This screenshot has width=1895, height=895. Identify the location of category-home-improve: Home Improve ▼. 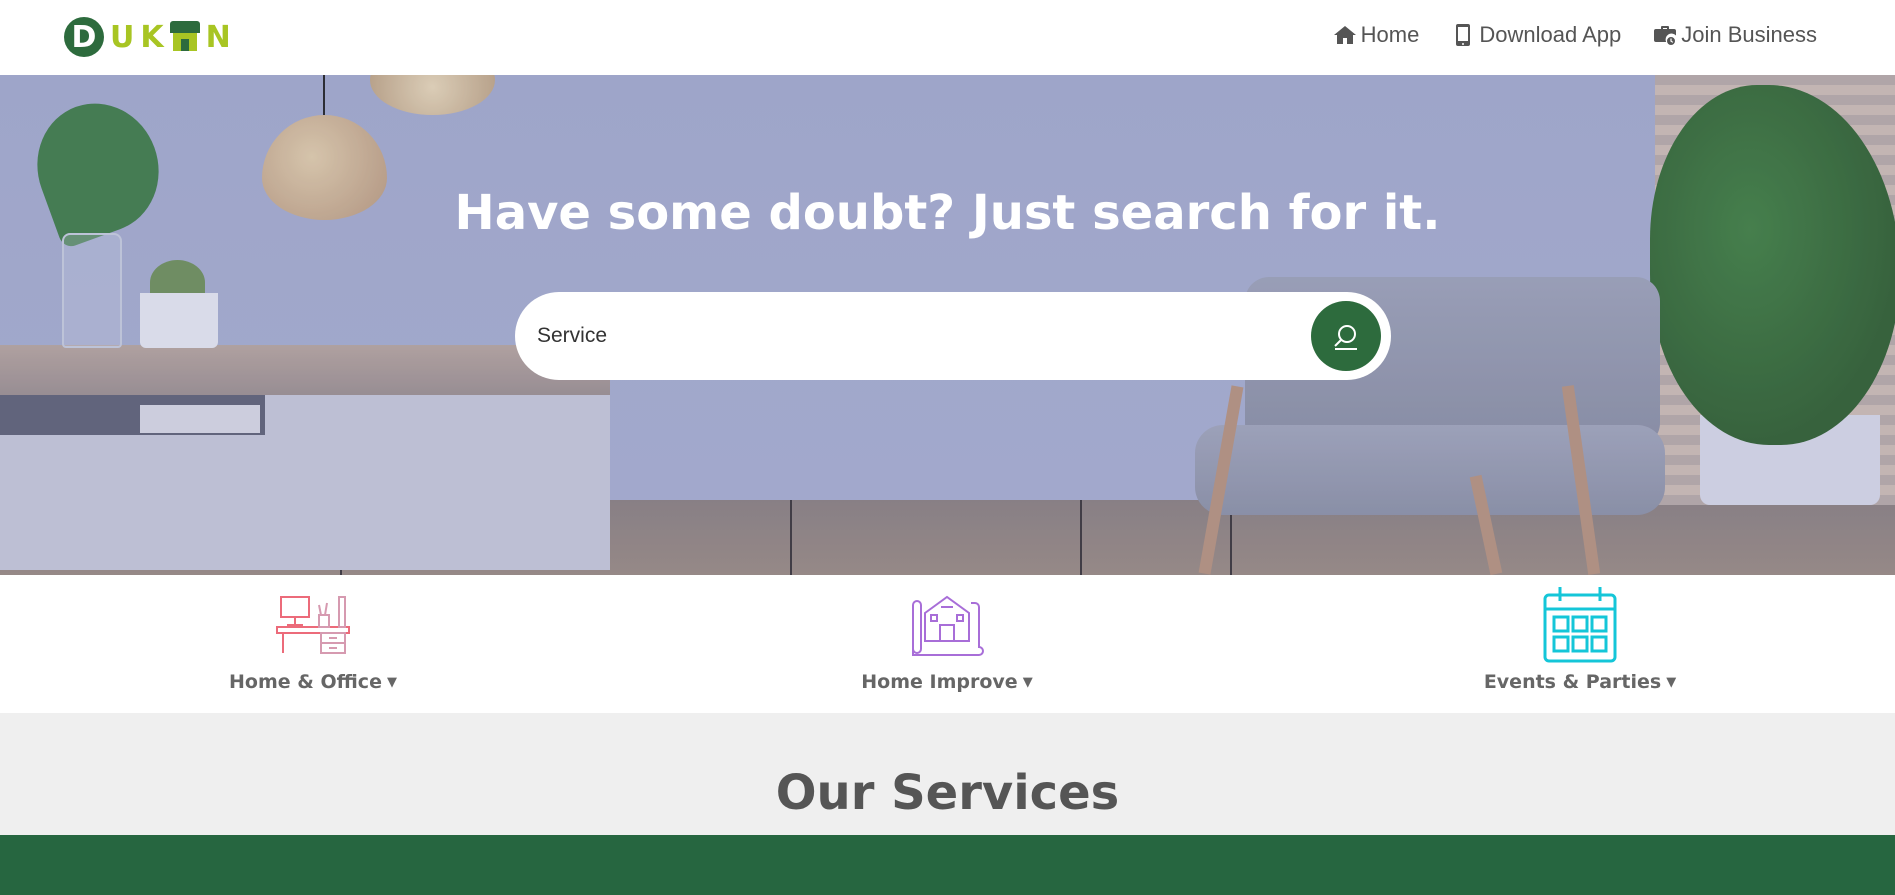
(947, 644).